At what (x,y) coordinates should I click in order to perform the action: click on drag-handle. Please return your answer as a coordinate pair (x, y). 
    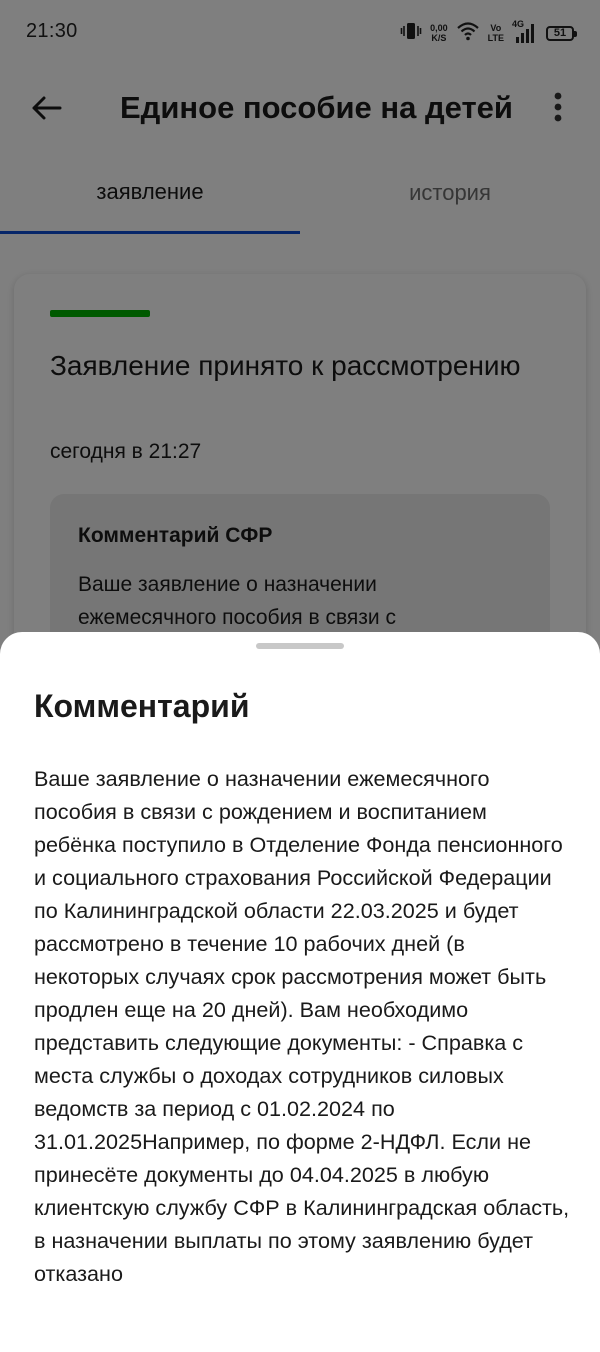
    Looking at the image, I should click on (300, 646).